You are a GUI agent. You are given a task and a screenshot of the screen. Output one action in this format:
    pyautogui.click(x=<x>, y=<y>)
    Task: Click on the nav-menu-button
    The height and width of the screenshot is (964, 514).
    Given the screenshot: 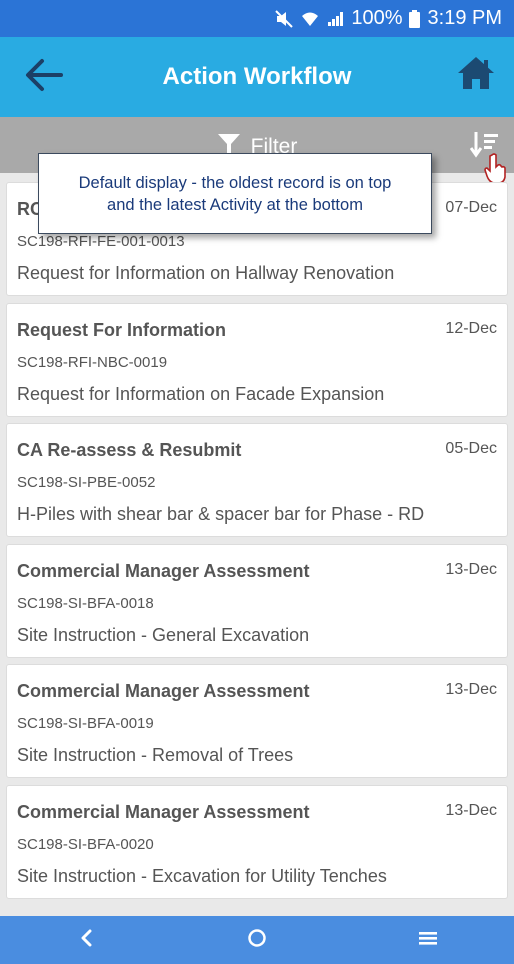 What is the action you would take?
    pyautogui.click(x=428, y=940)
    